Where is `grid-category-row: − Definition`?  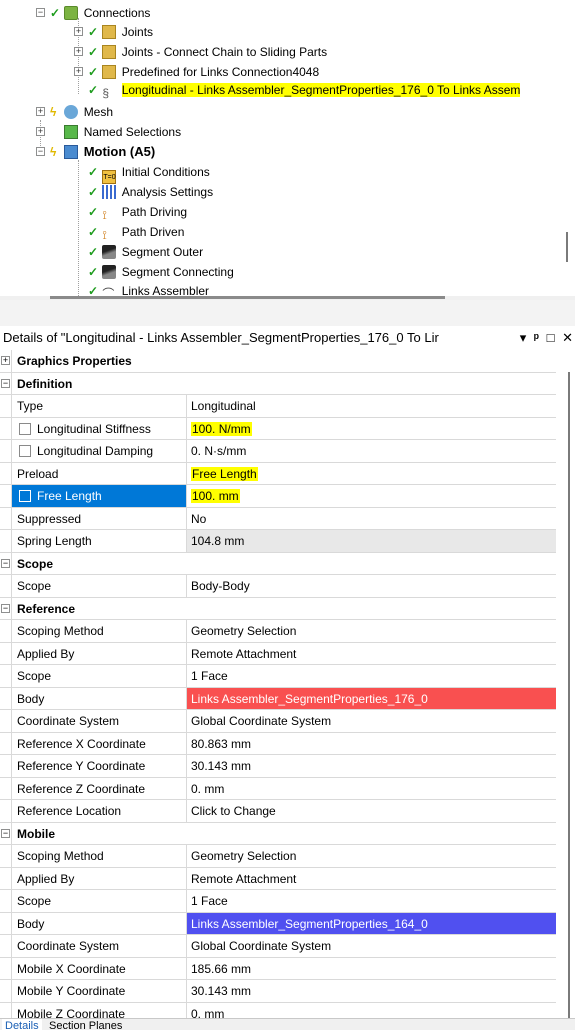
grid-category-row: − Definition is located at coordinates (278, 383).